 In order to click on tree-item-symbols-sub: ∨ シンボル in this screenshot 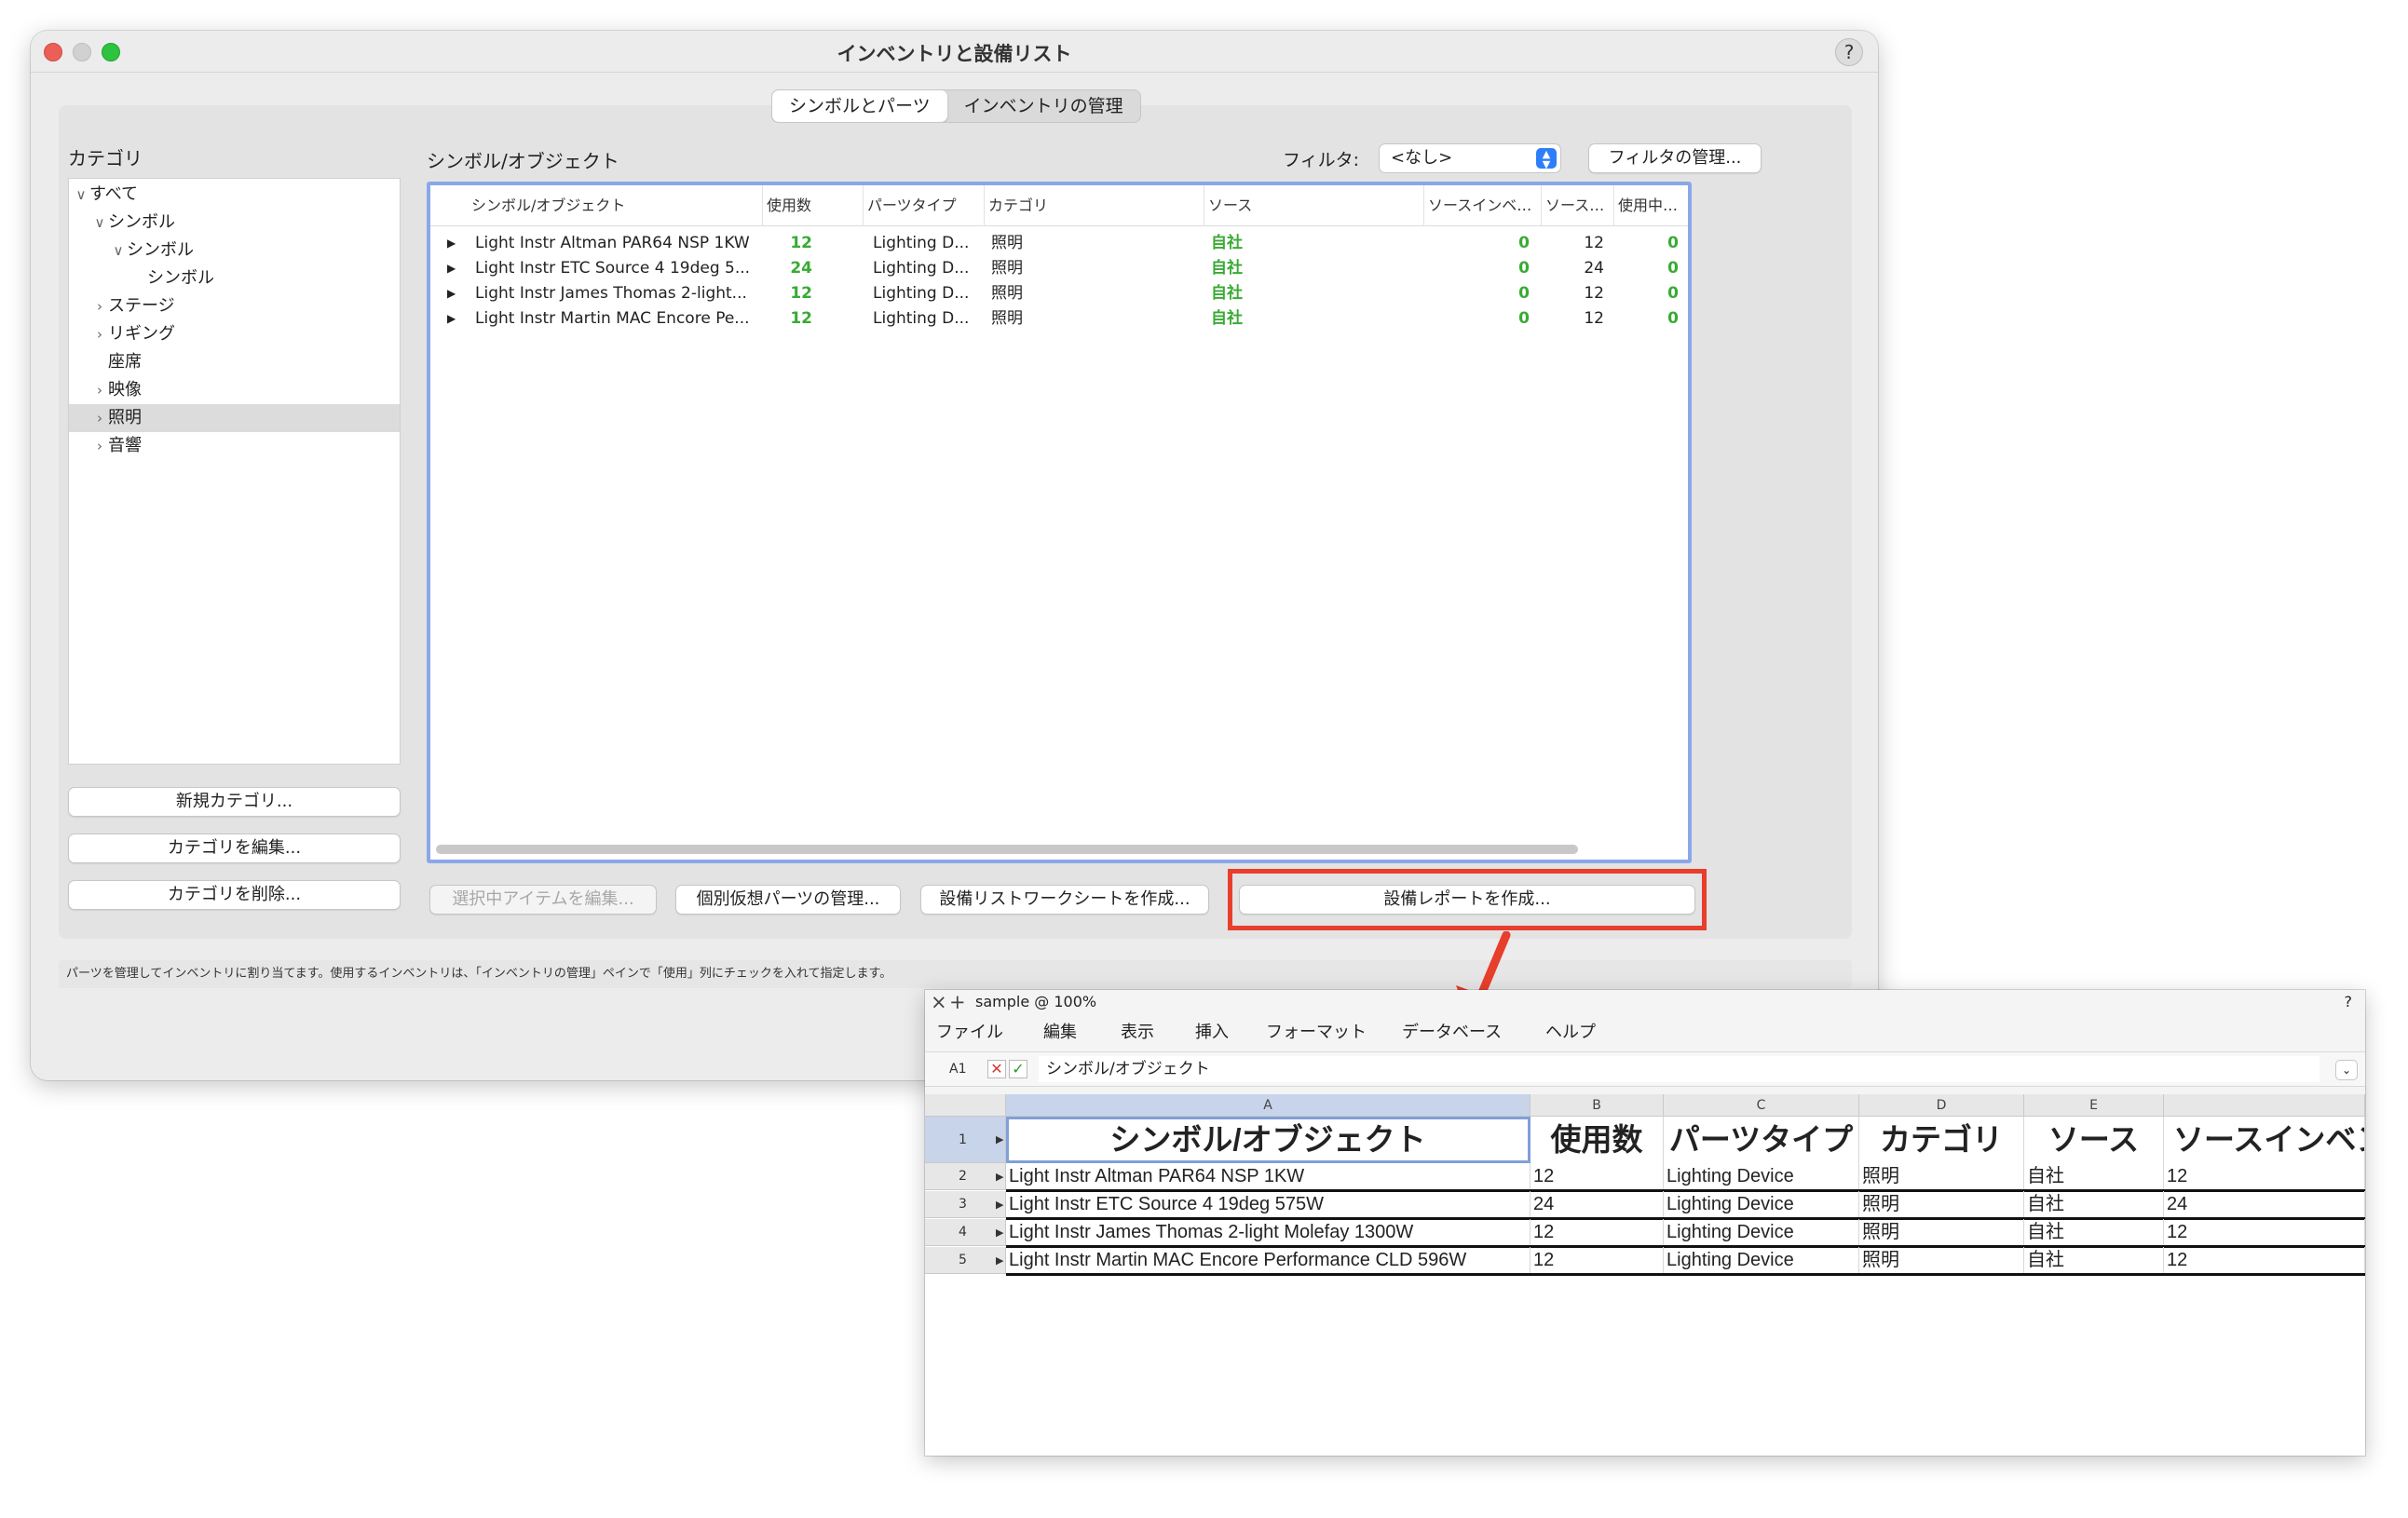, I will do `click(234, 250)`.